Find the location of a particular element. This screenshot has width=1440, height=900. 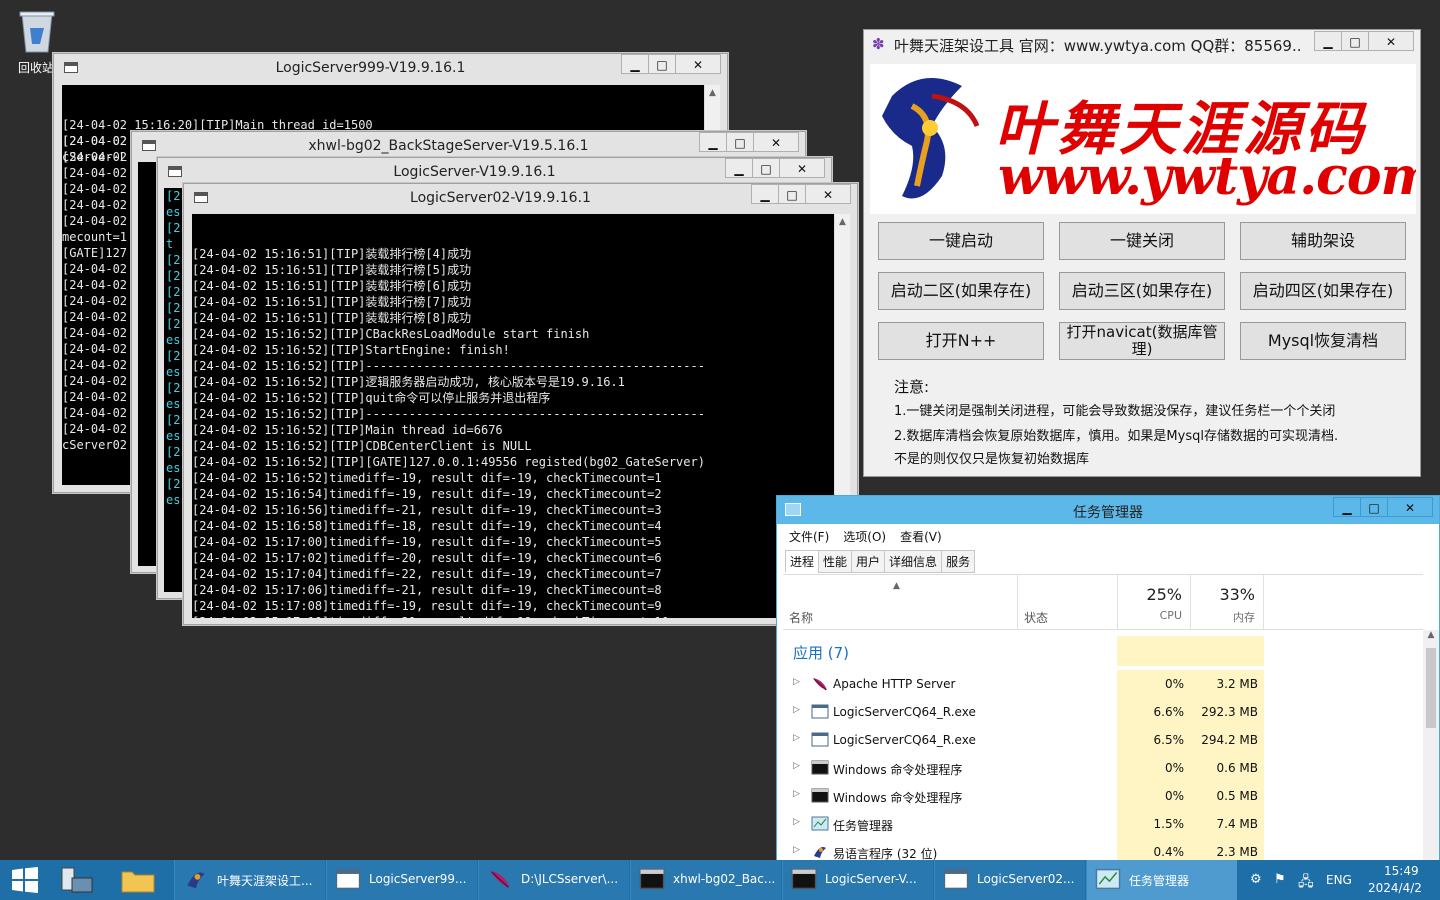

scroll-thumb is located at coordinates (1431, 688).